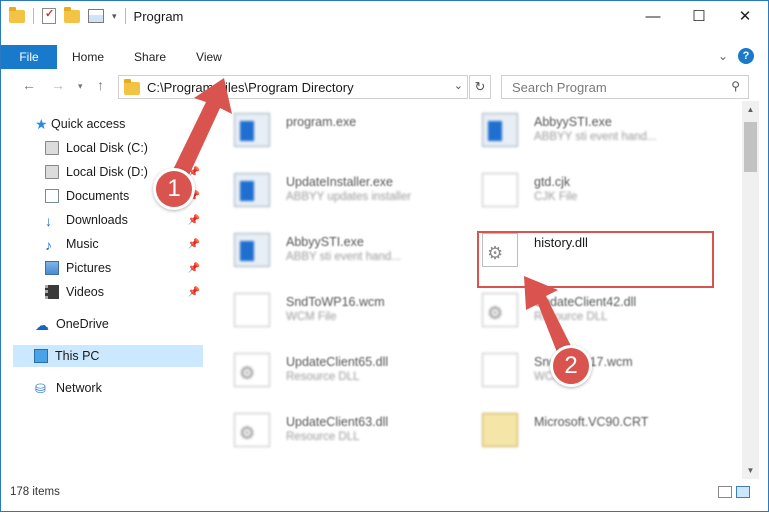 Image resolution: width=769 pixels, height=515 pixels. Describe the element at coordinates (72, 14) in the screenshot. I see `new-folder-icon` at that location.